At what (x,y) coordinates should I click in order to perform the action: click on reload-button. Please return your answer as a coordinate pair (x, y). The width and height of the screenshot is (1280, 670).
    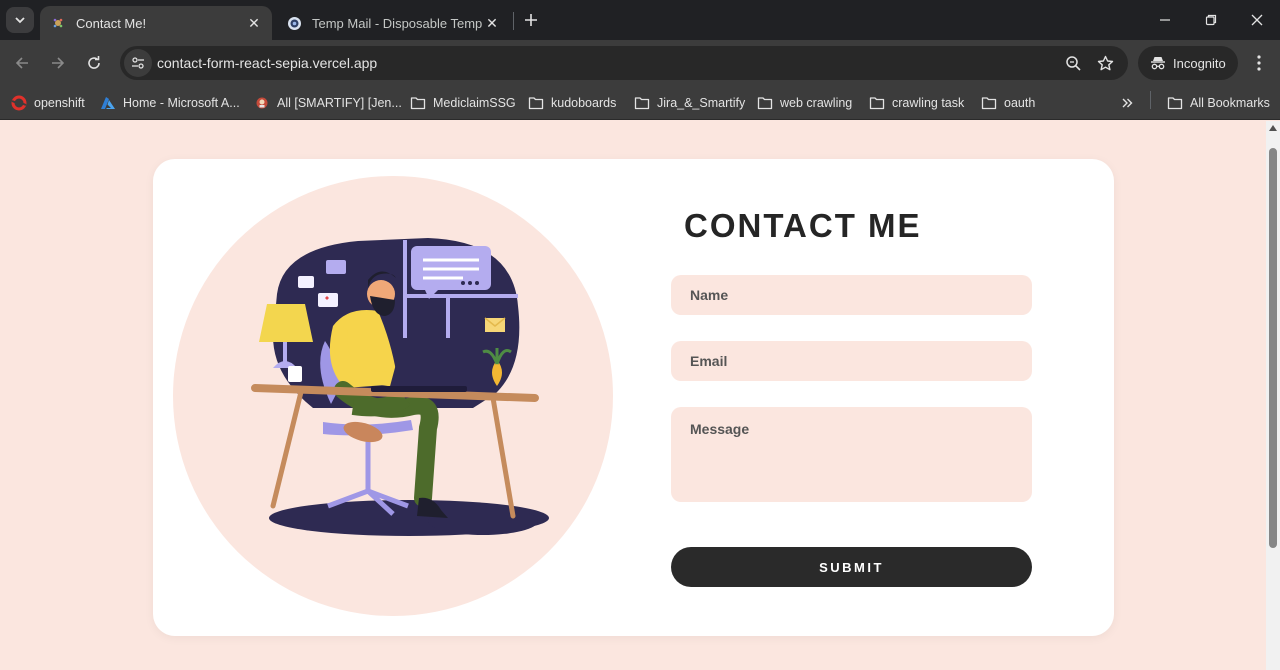
    Looking at the image, I should click on (94, 63).